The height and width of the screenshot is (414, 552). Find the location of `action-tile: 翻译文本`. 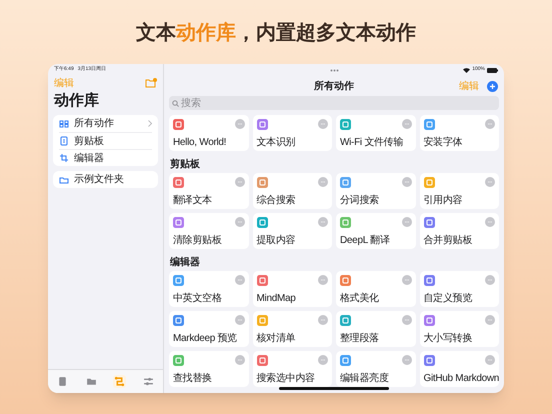

action-tile: 翻译文本 is located at coordinates (208, 191).